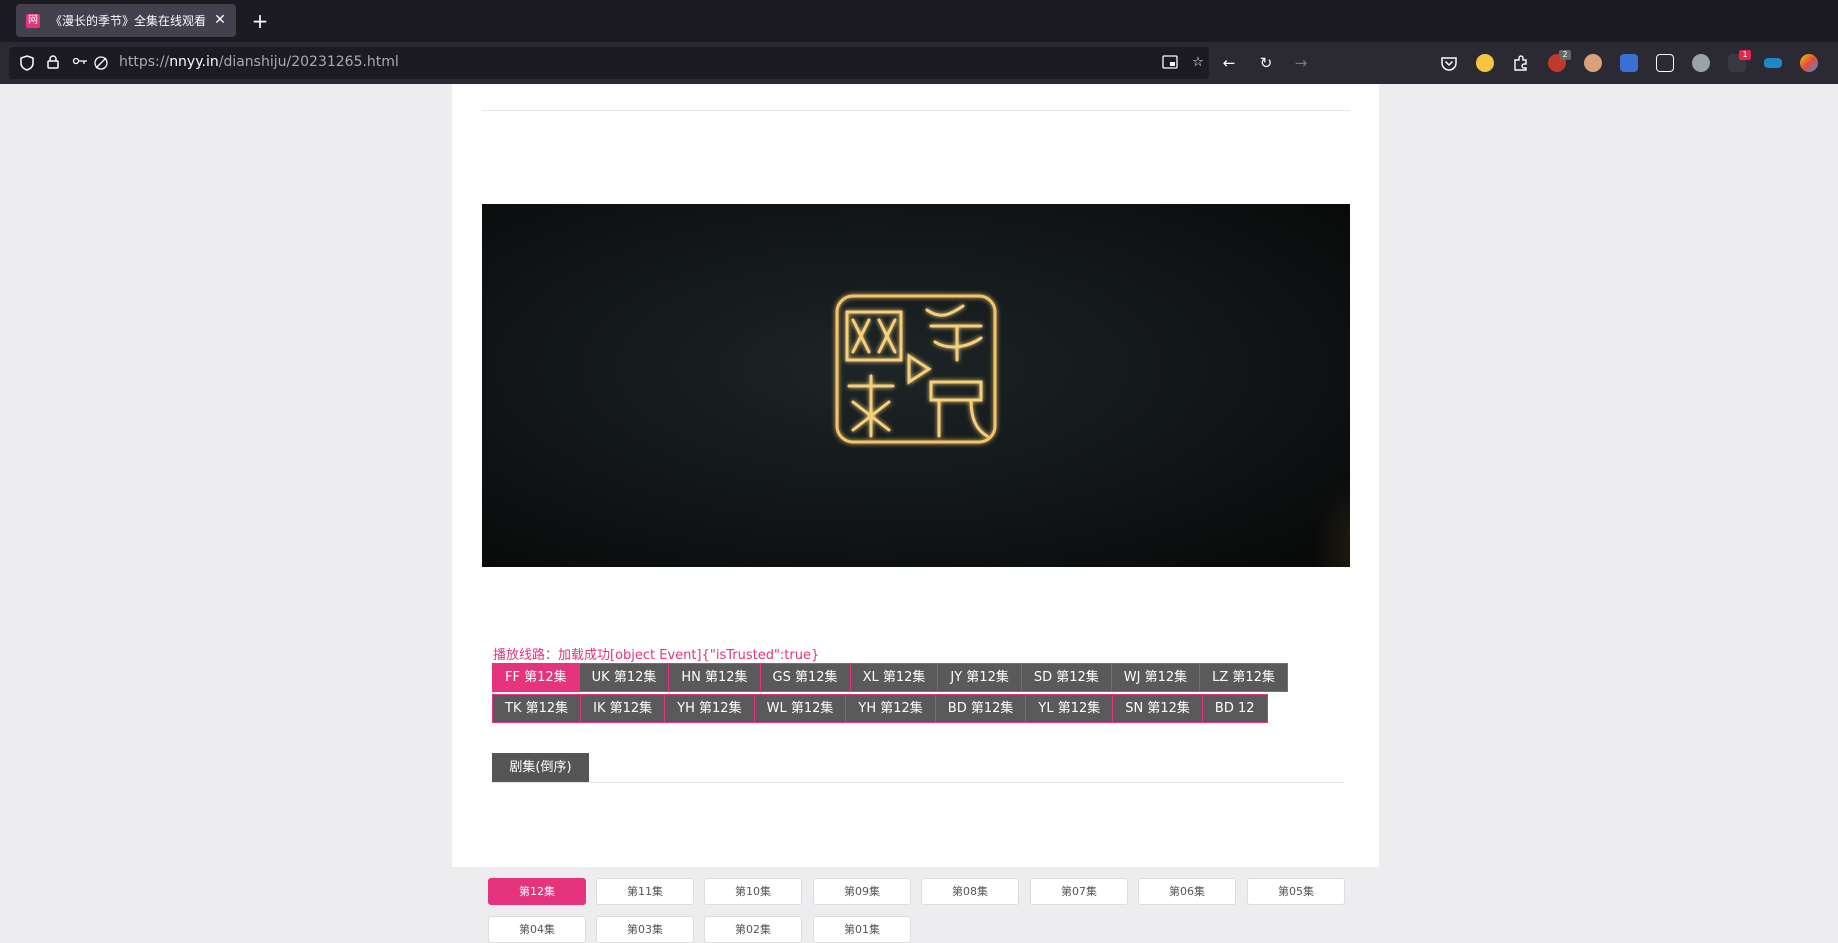  I want to click on tab-extension-icon, so click(1773, 63).